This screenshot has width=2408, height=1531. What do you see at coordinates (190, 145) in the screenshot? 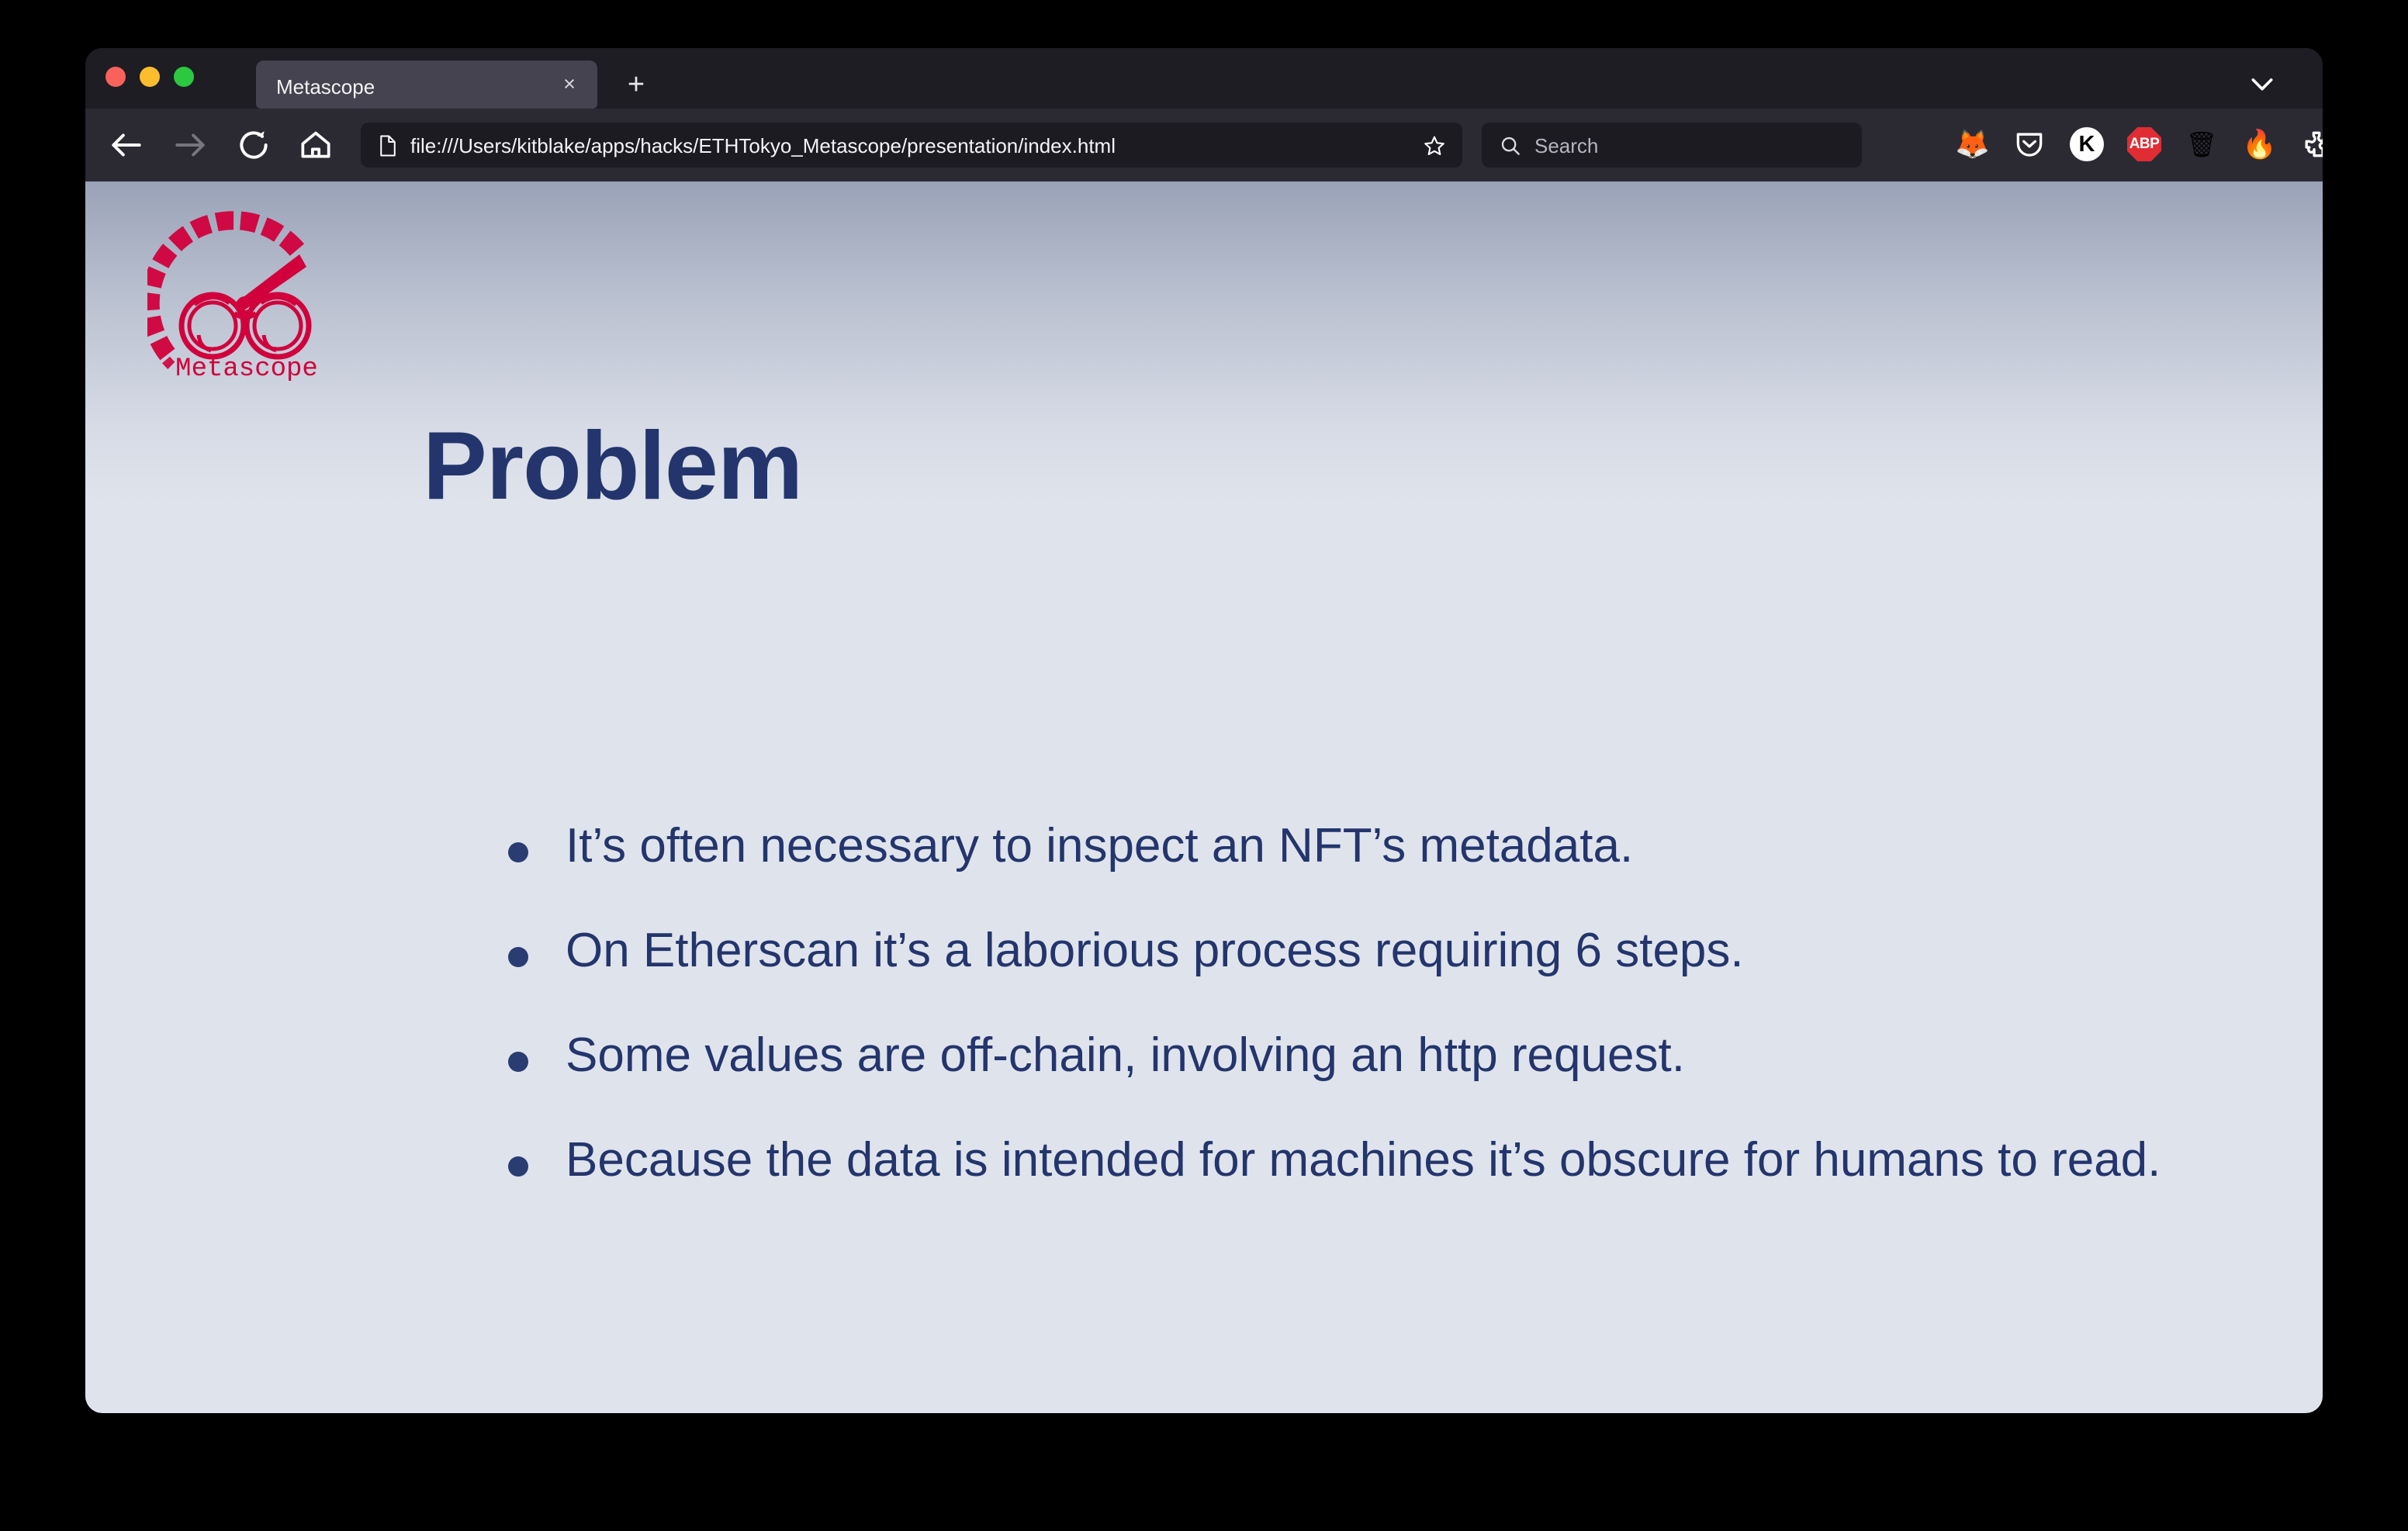
I see `forward-arrow-icon` at bounding box center [190, 145].